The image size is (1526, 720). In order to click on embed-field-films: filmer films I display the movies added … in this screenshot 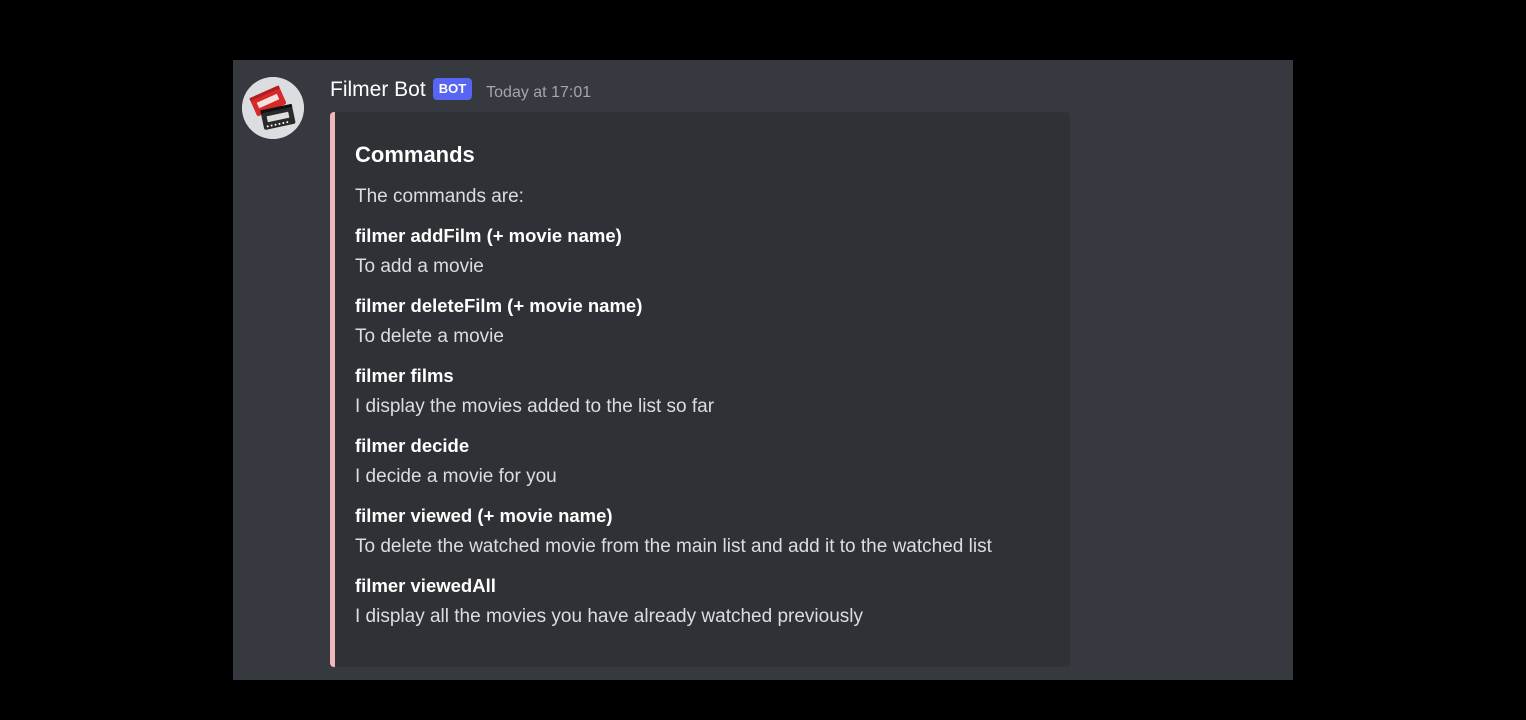, I will do `click(706, 391)`.